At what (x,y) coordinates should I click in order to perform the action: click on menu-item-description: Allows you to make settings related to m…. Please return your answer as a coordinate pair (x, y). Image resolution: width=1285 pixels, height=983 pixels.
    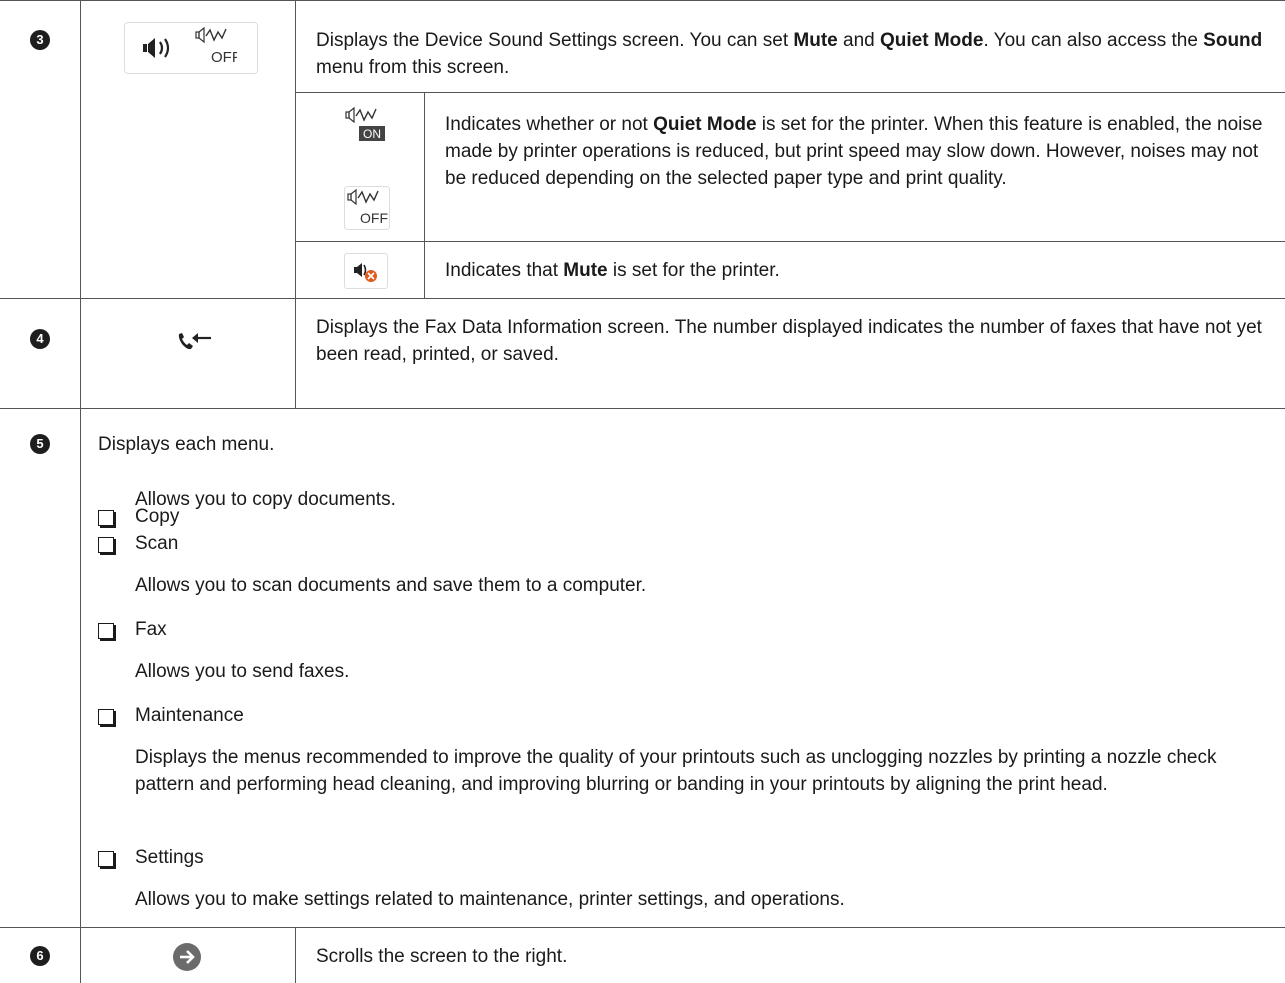
    Looking at the image, I should click on (490, 899).